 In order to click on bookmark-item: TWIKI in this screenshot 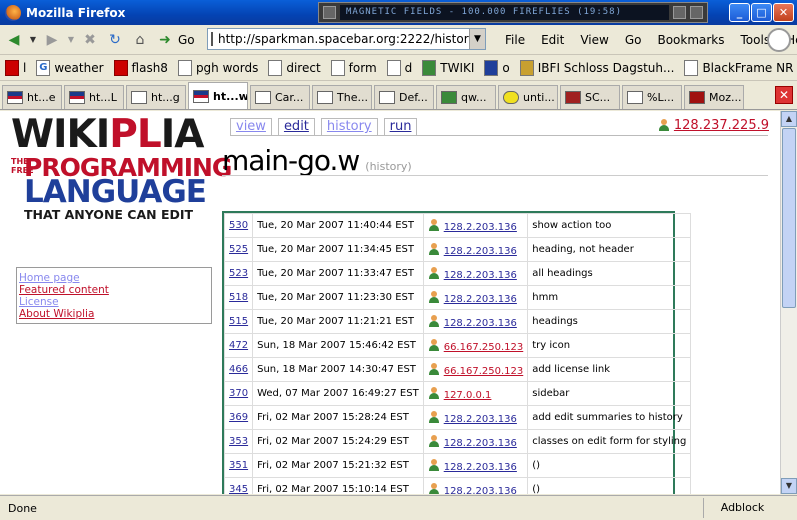, I will do `click(448, 68)`.